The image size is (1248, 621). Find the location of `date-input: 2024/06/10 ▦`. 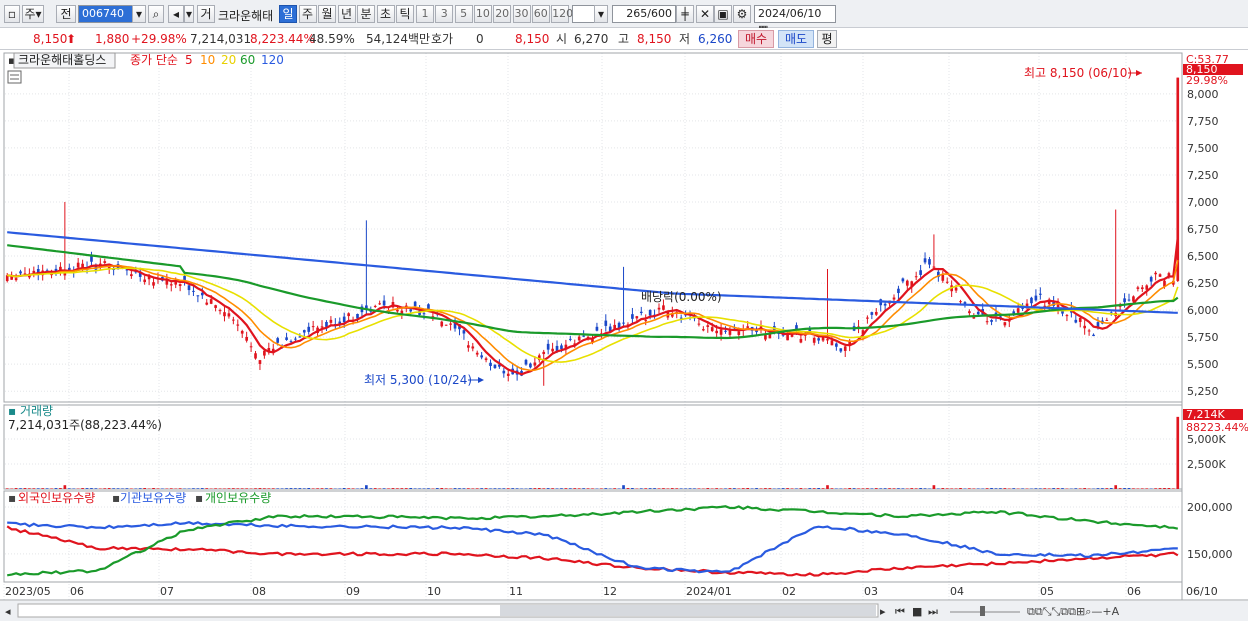

date-input: 2024/06/10 ▦ is located at coordinates (795, 20).